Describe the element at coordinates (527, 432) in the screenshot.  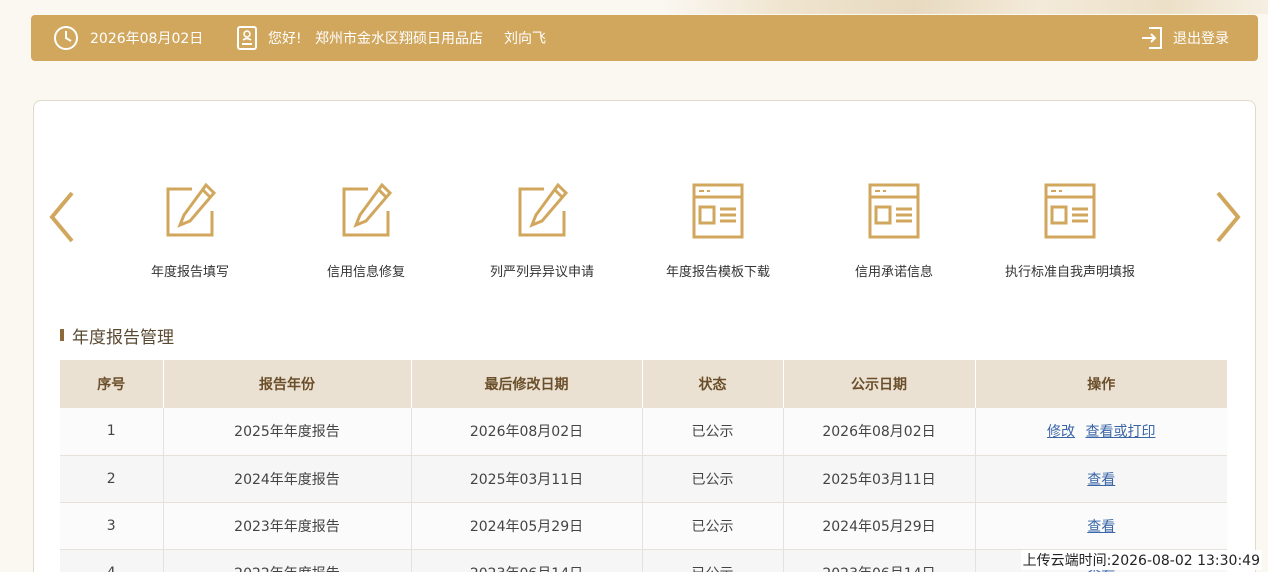
I see `cell-modified: 2026年08月02日` at that location.